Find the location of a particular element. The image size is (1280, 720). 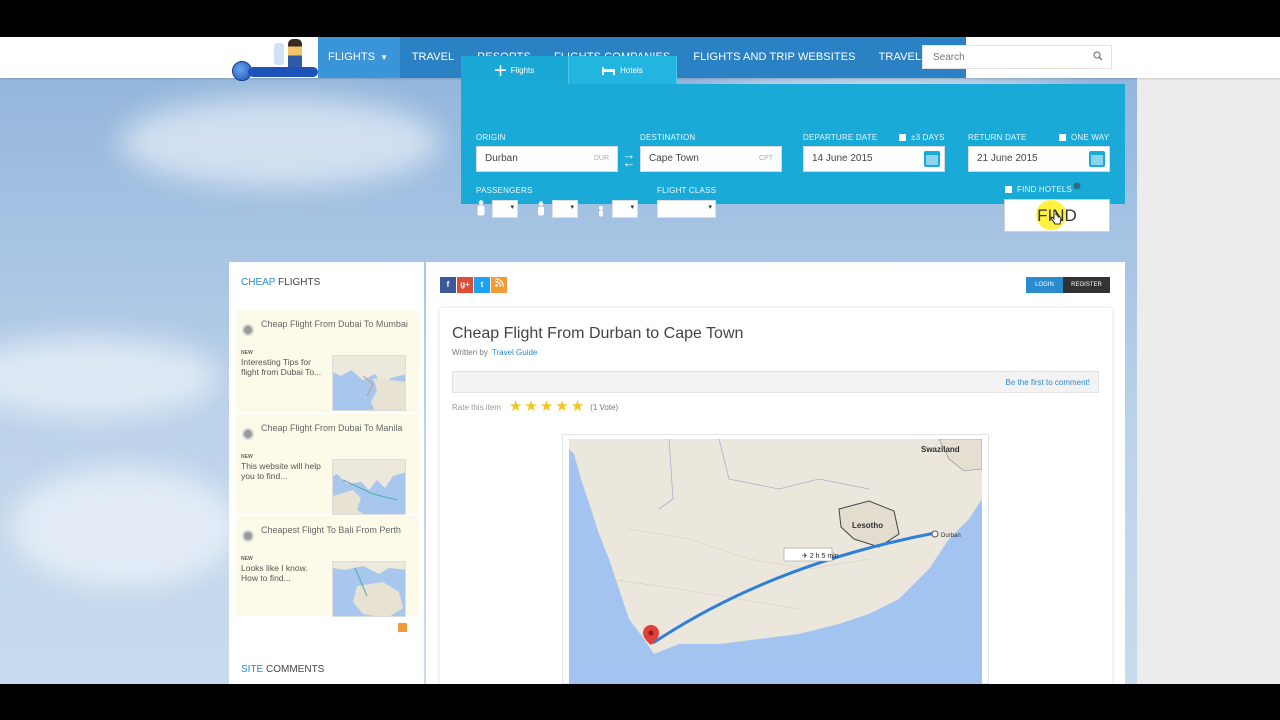

rate-label: Rate this item is located at coordinates (476, 407).